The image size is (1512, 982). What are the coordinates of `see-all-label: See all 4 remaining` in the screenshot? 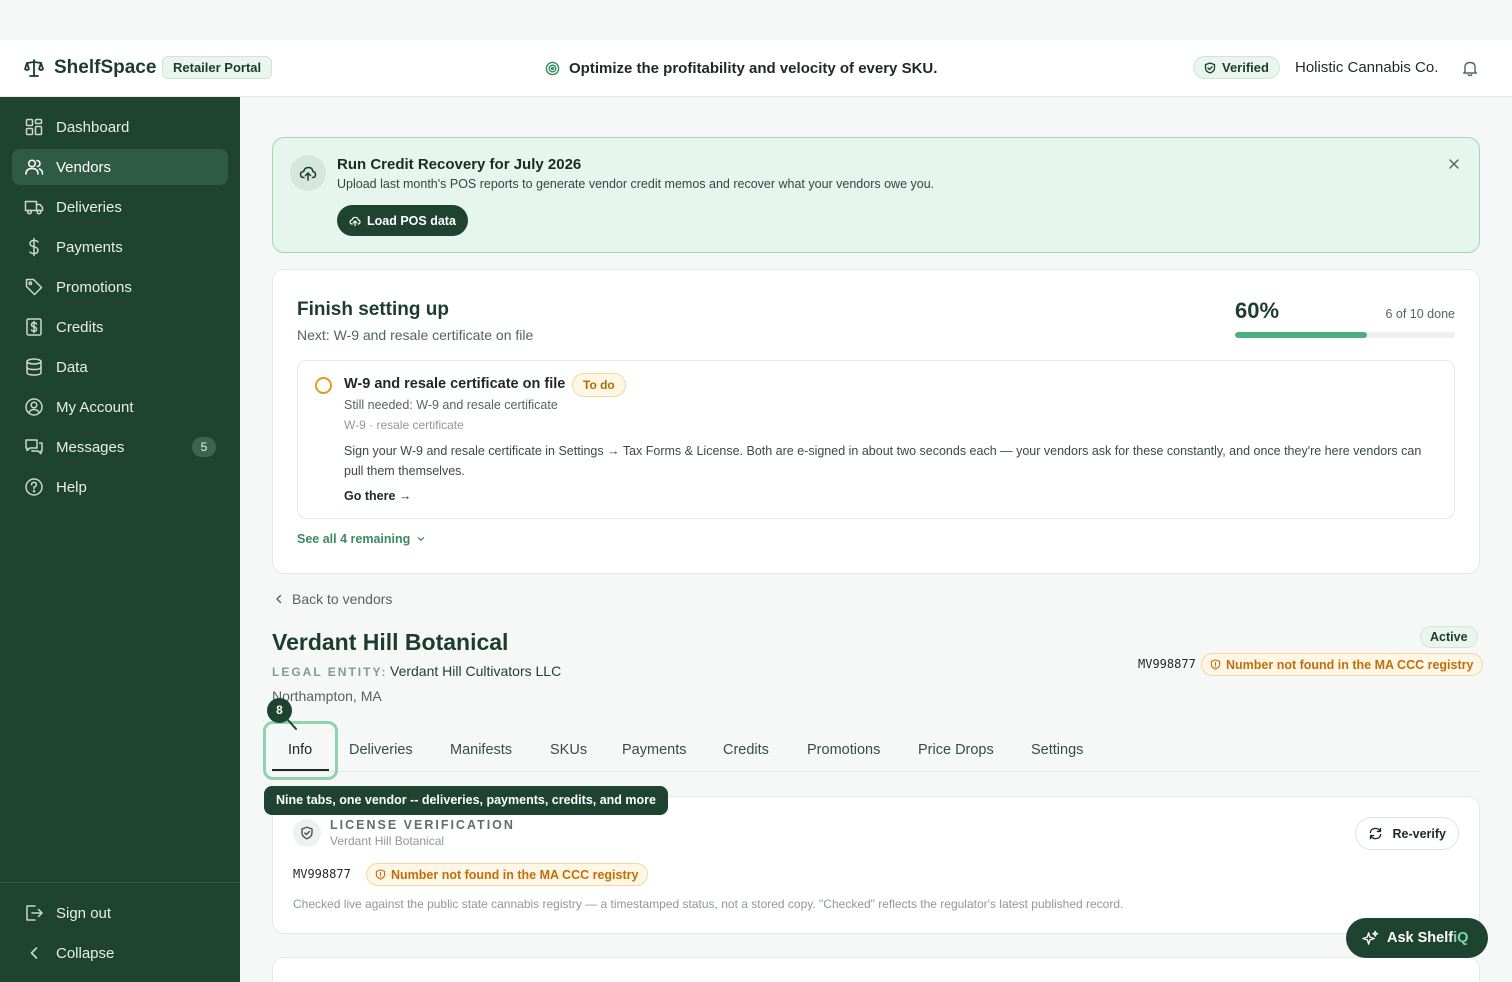 It's located at (354, 539).